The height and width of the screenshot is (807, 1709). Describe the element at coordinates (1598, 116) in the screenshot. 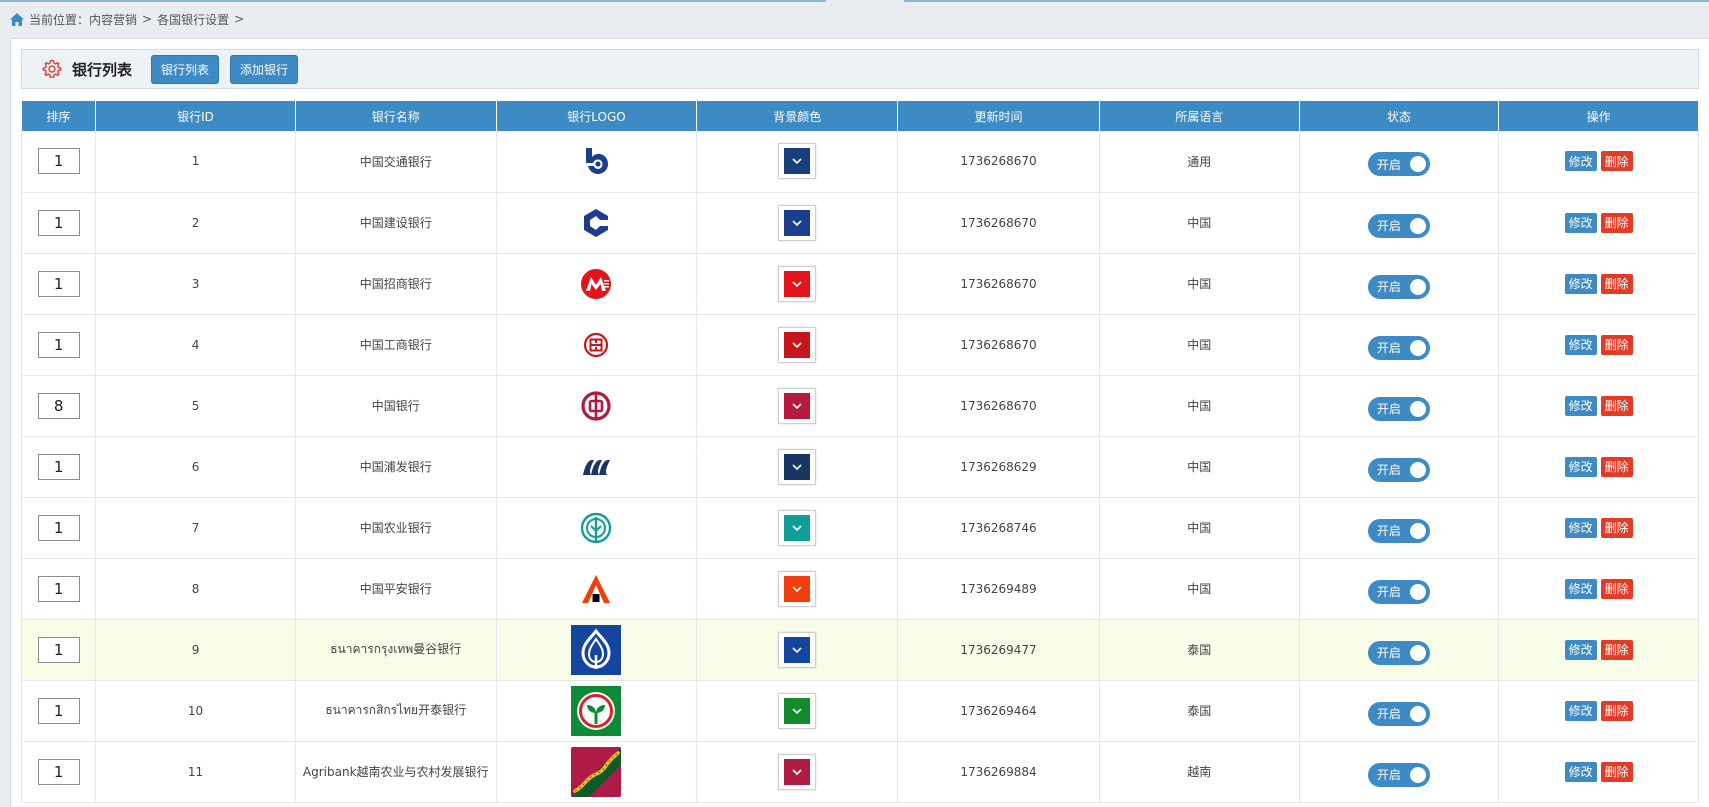

I see `column-header-actions: 操作` at that location.